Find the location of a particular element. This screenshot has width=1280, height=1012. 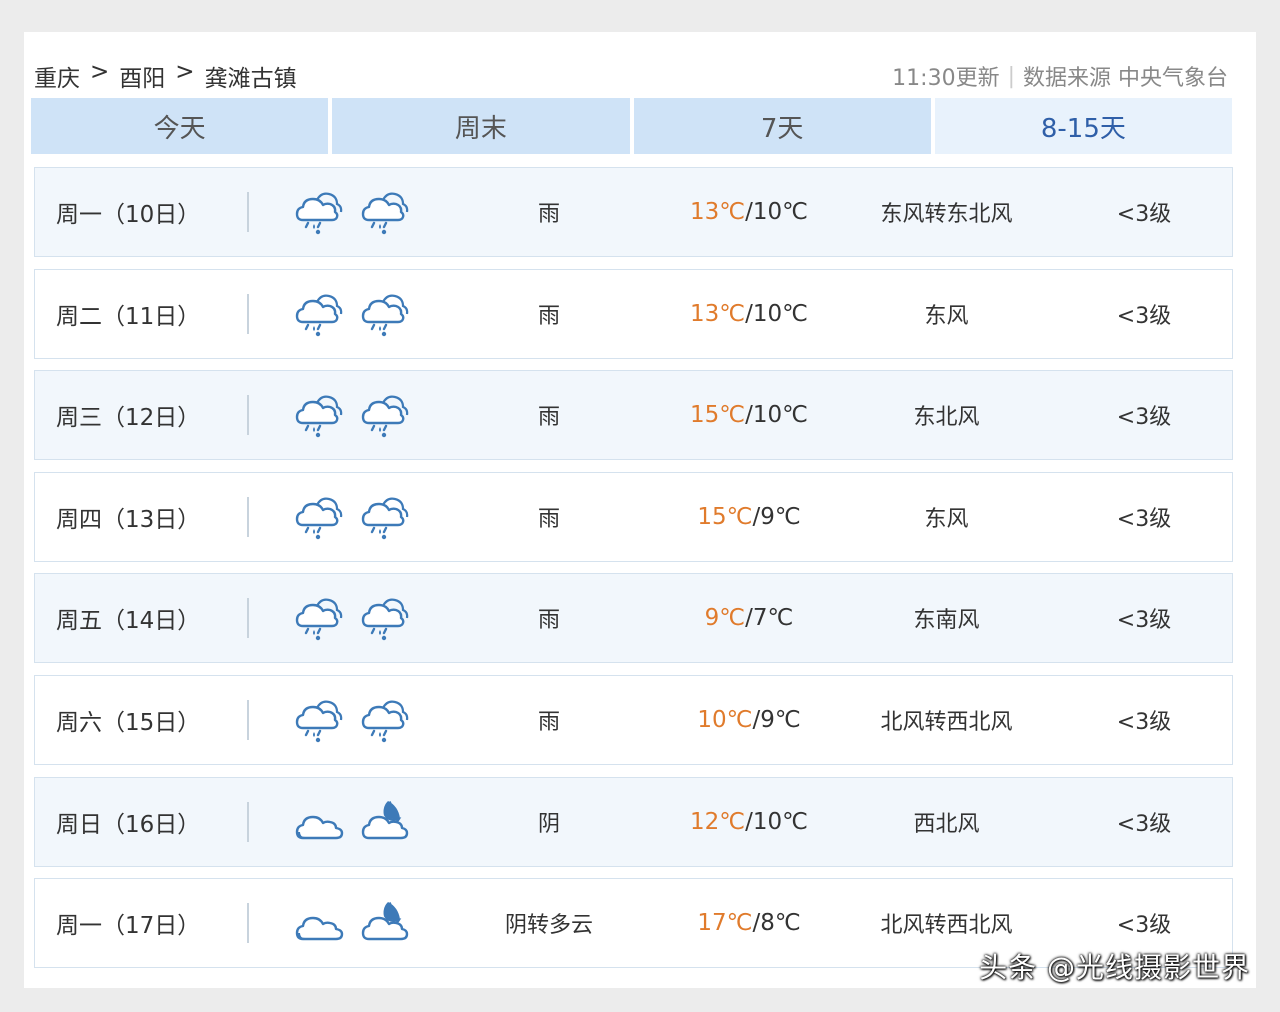

temperature: 17℃/8℃ is located at coordinates (749, 923).